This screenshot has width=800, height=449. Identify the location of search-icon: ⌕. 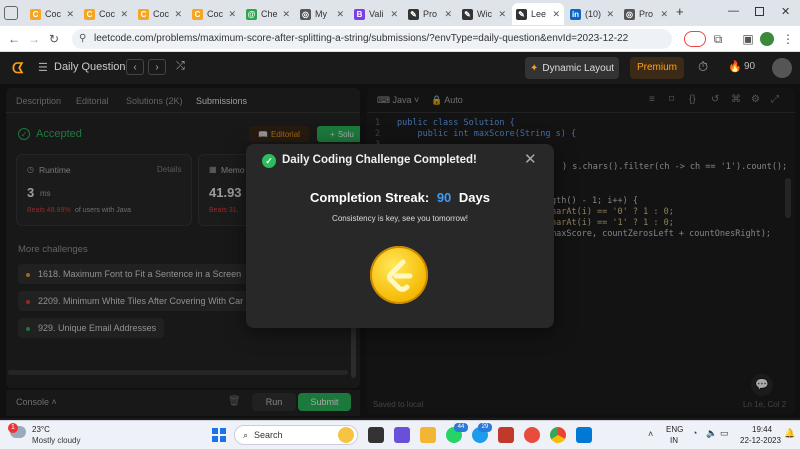
(246, 434).